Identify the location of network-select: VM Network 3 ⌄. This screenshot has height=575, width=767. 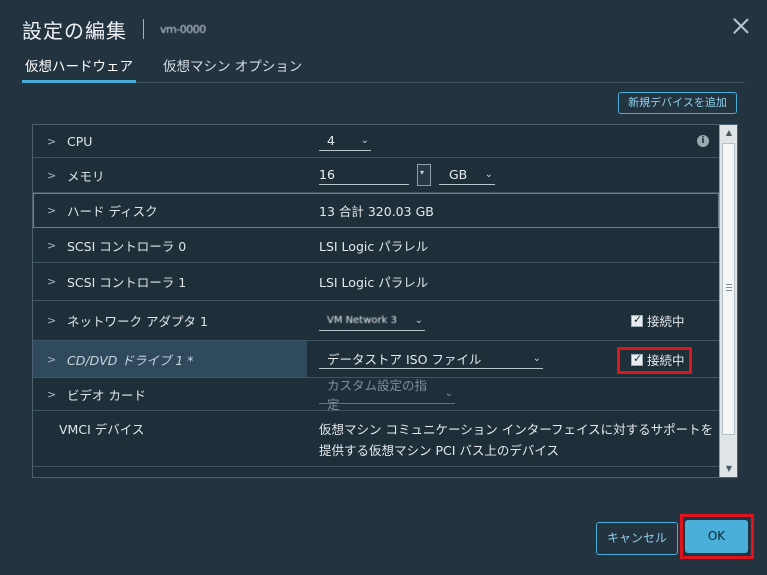
(372, 321).